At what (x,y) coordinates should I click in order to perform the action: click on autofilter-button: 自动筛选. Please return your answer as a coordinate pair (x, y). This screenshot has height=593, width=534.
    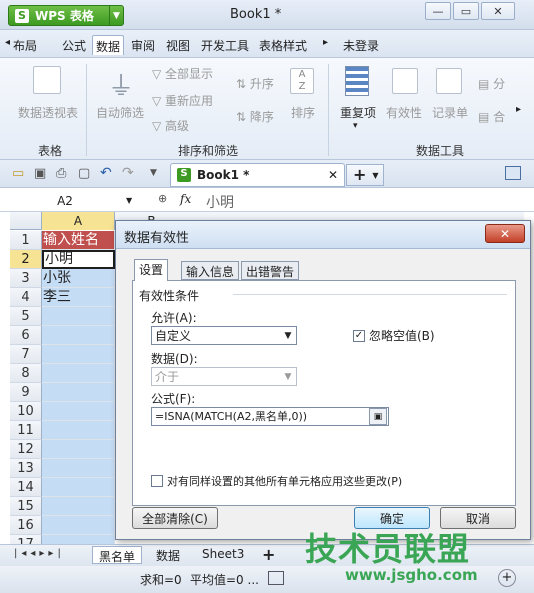
    Looking at the image, I should click on (120, 112).